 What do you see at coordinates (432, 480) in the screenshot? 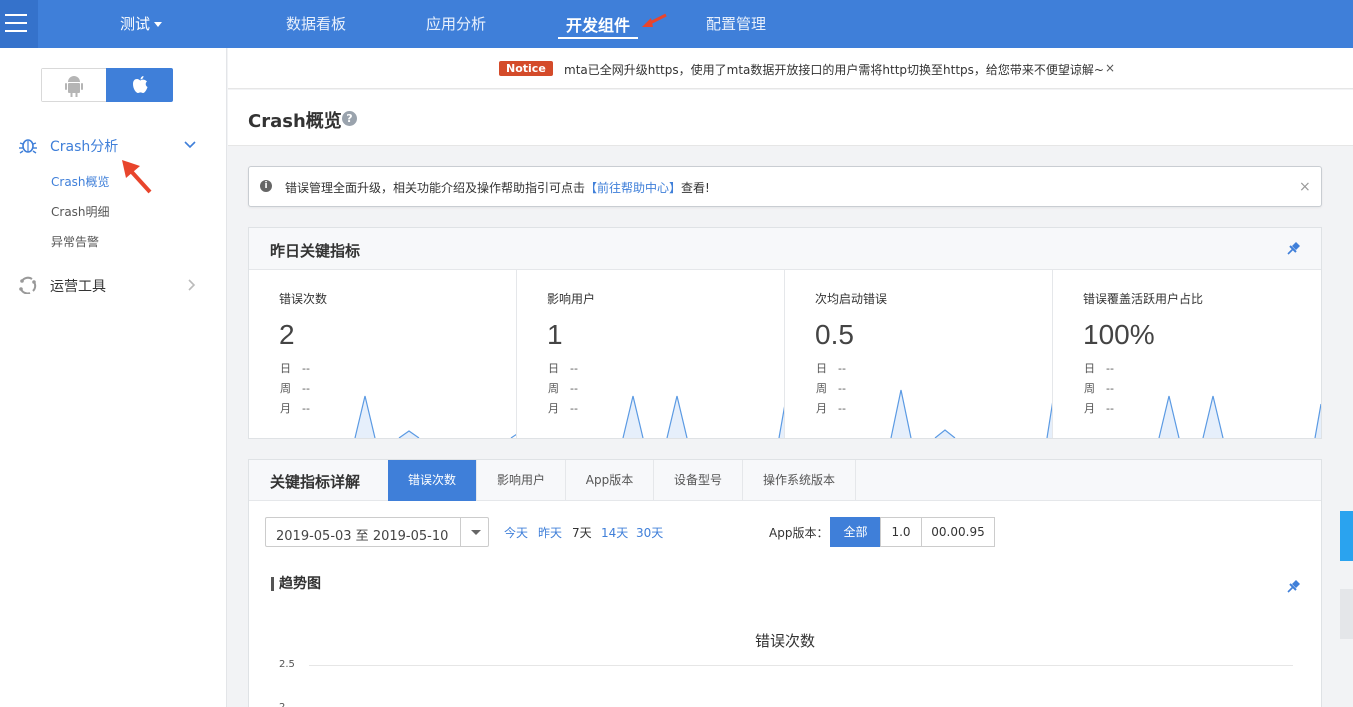
I see `tab-errors: 错误次数` at bounding box center [432, 480].